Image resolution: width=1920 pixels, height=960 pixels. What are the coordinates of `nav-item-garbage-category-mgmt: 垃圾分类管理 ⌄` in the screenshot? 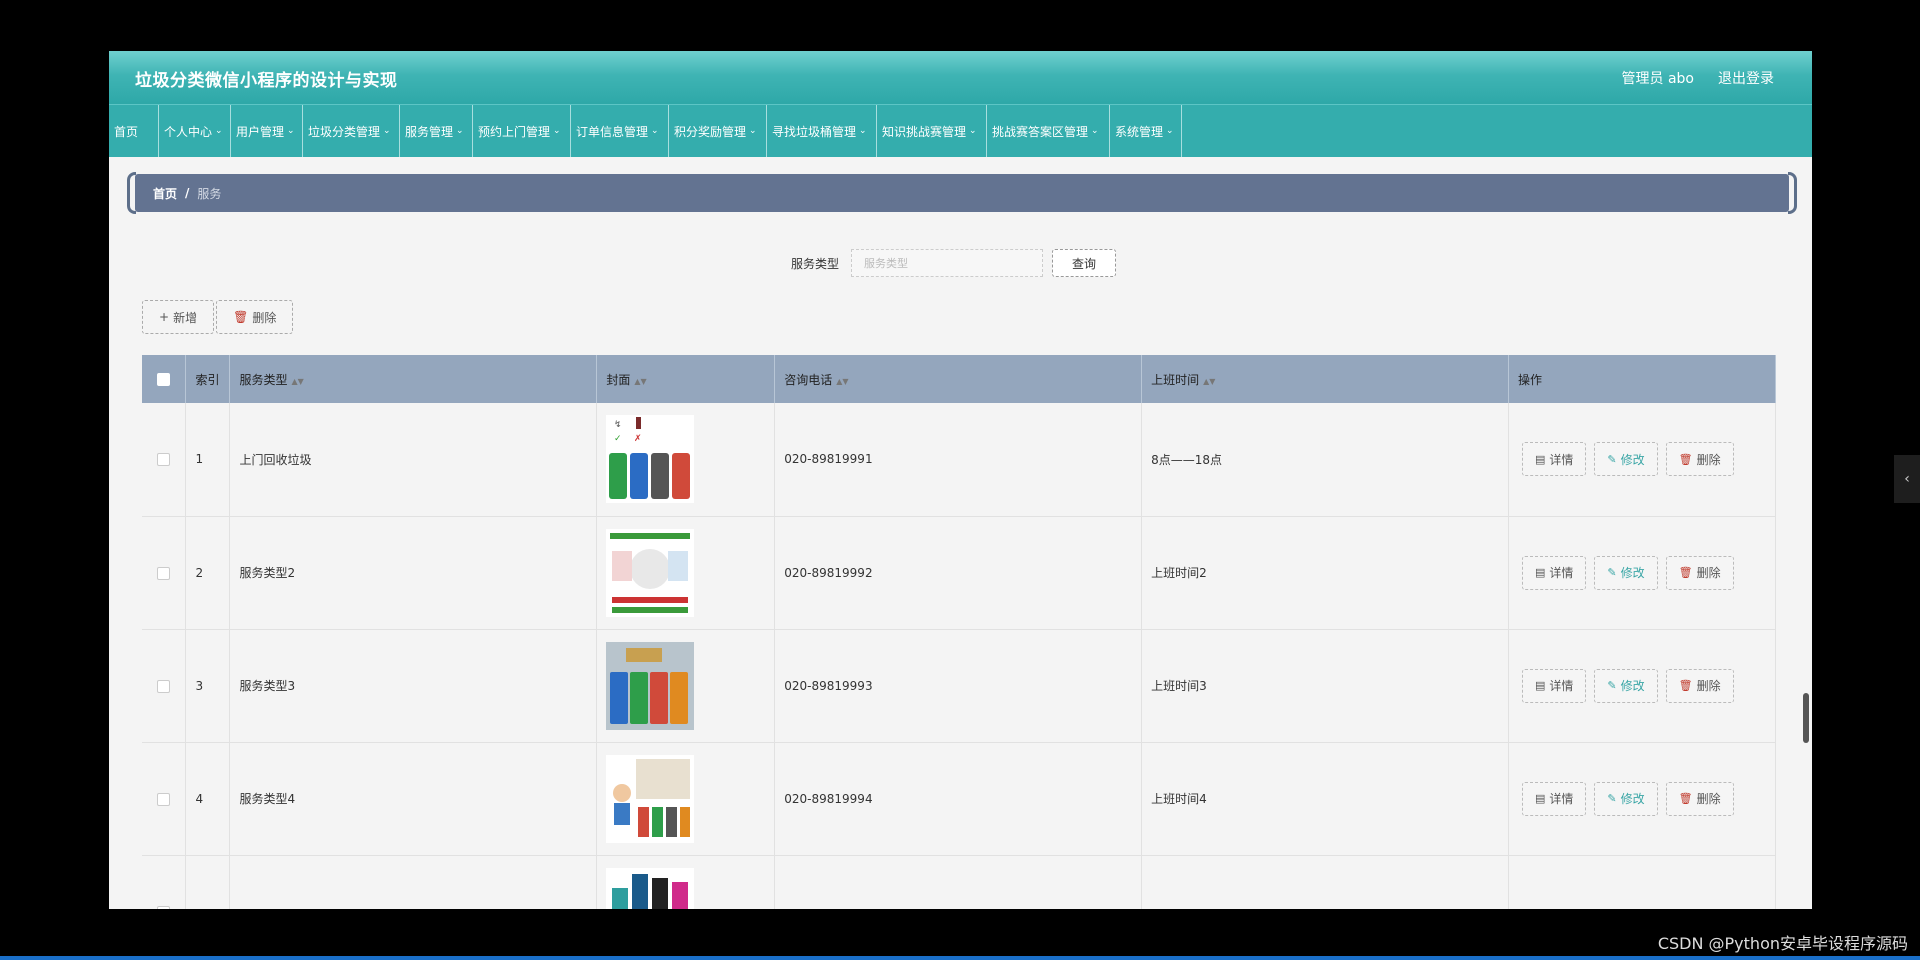 It's located at (351, 131).